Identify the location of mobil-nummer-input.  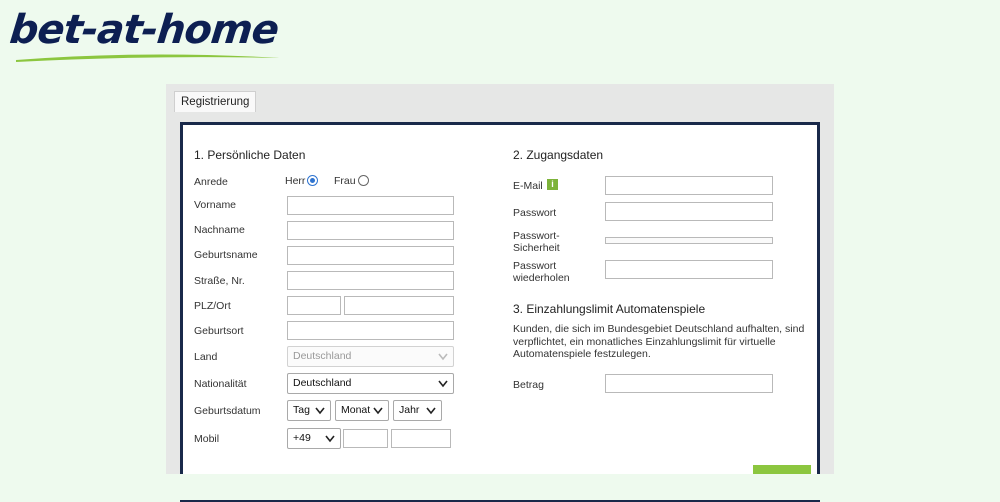
(421, 438).